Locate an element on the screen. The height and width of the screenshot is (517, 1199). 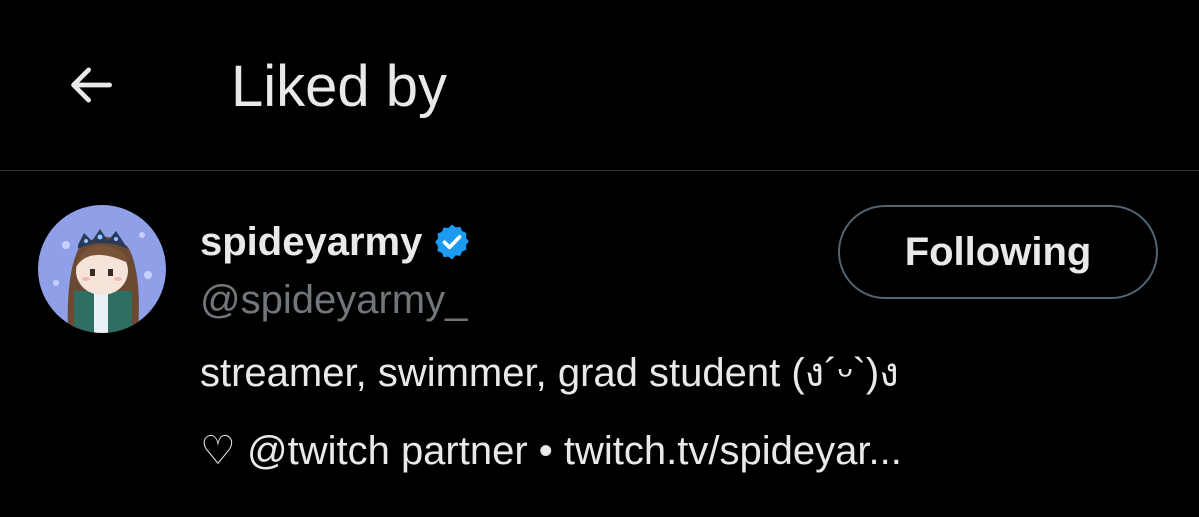
avatar-image is located at coordinates (102, 269).